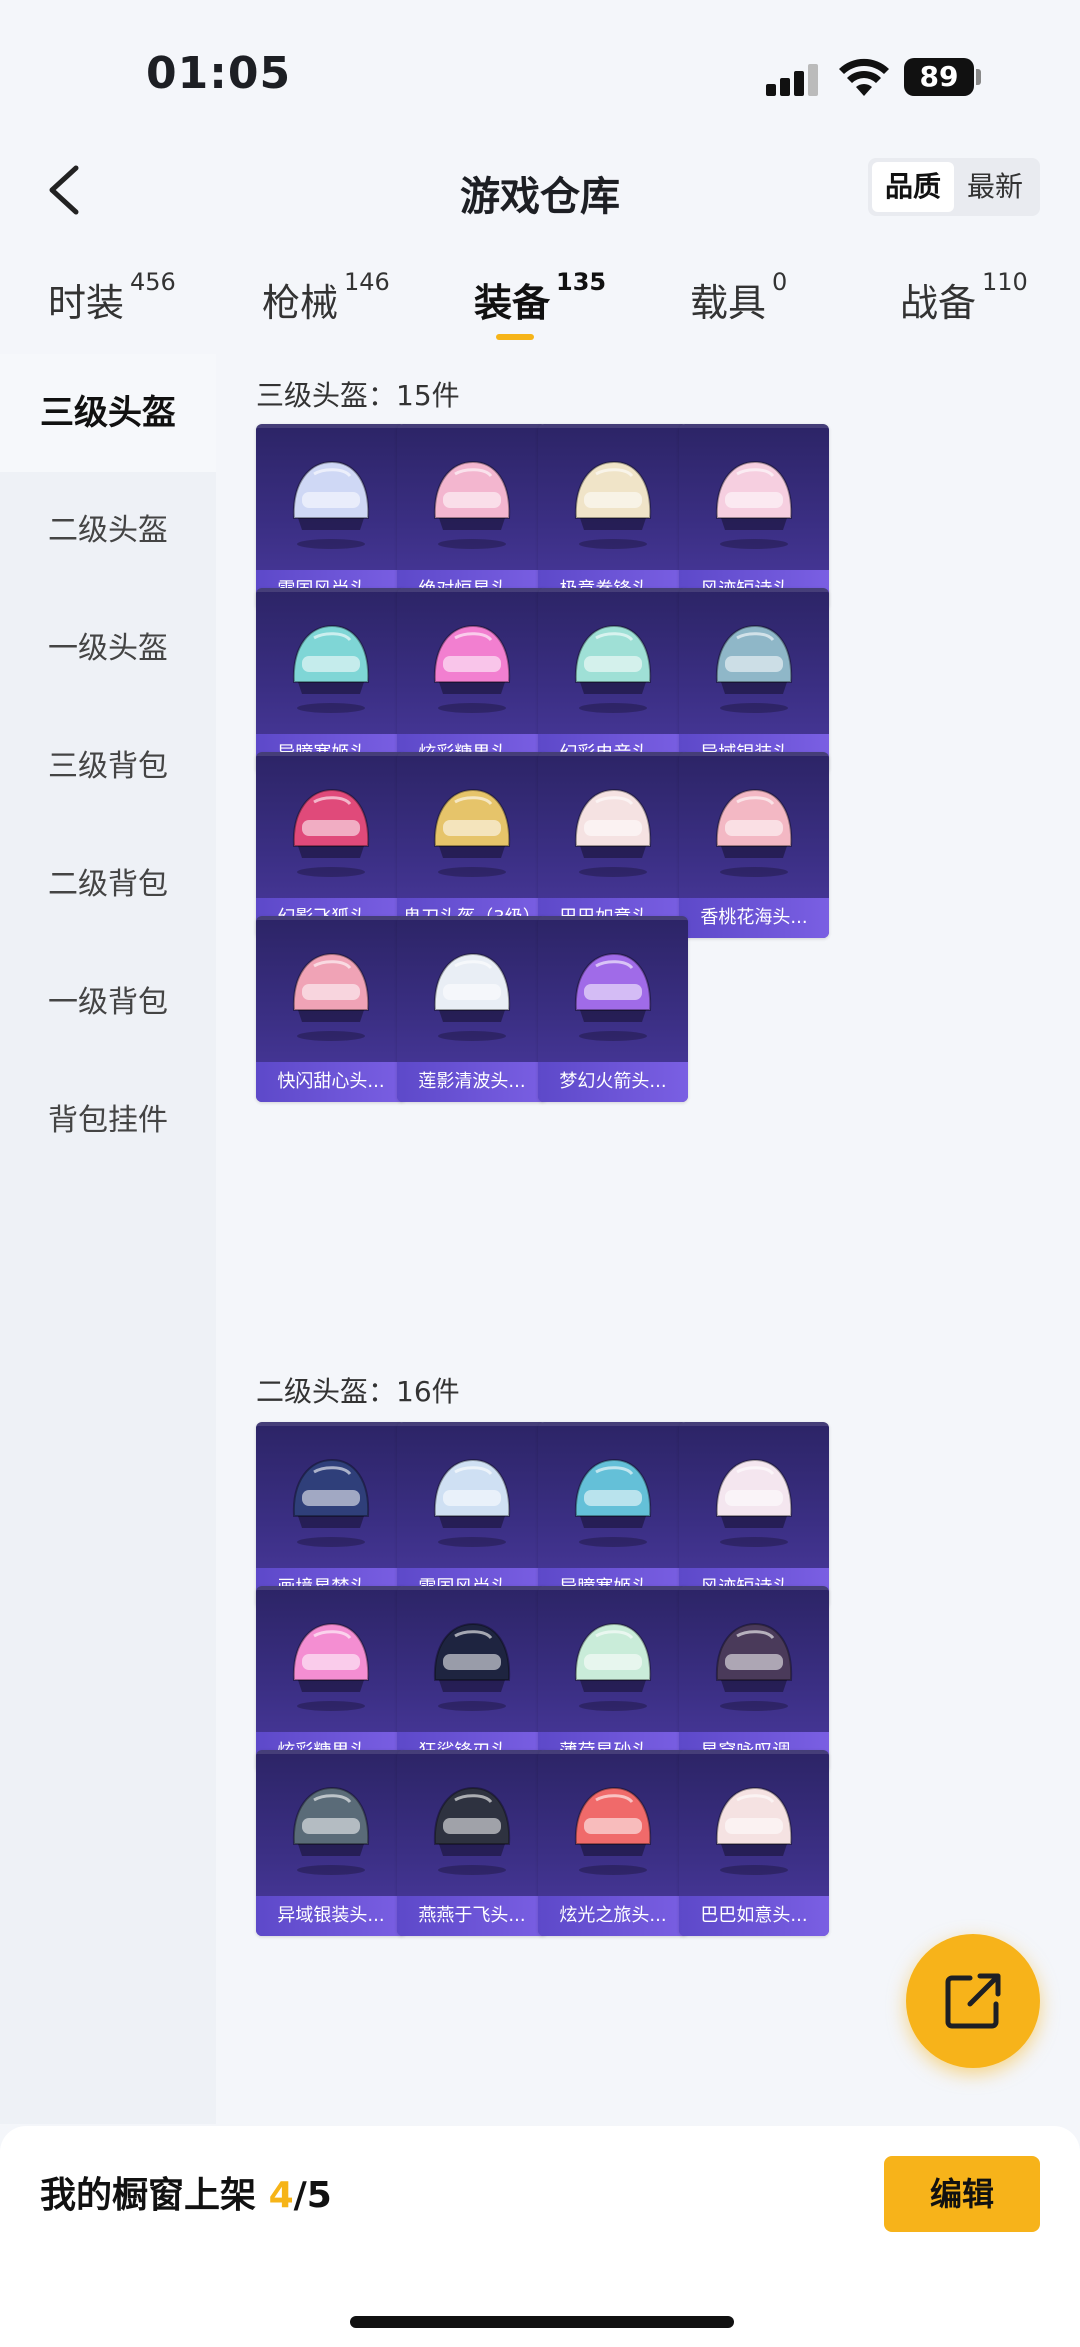 This screenshot has width=1080, height=2347. I want to click on share-button, so click(973, 2001).